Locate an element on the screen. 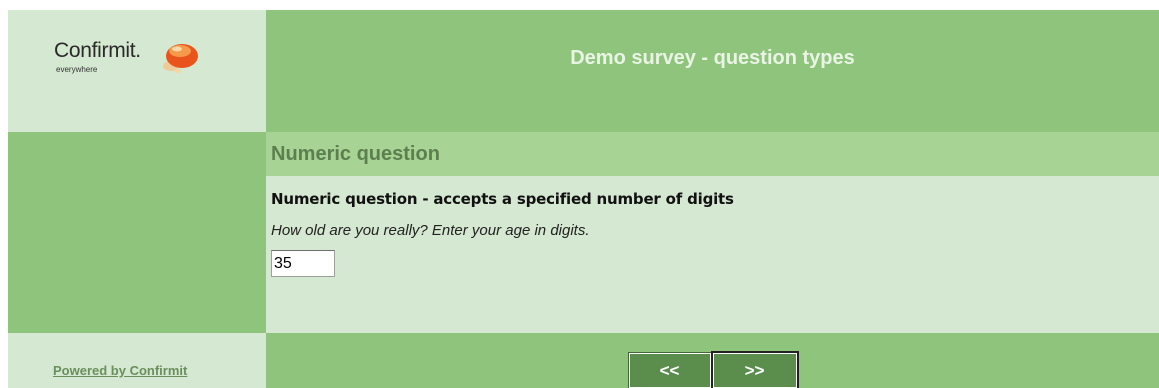 Image resolution: width=1159 pixels, height=388 pixels. next-button: >> is located at coordinates (754, 369).